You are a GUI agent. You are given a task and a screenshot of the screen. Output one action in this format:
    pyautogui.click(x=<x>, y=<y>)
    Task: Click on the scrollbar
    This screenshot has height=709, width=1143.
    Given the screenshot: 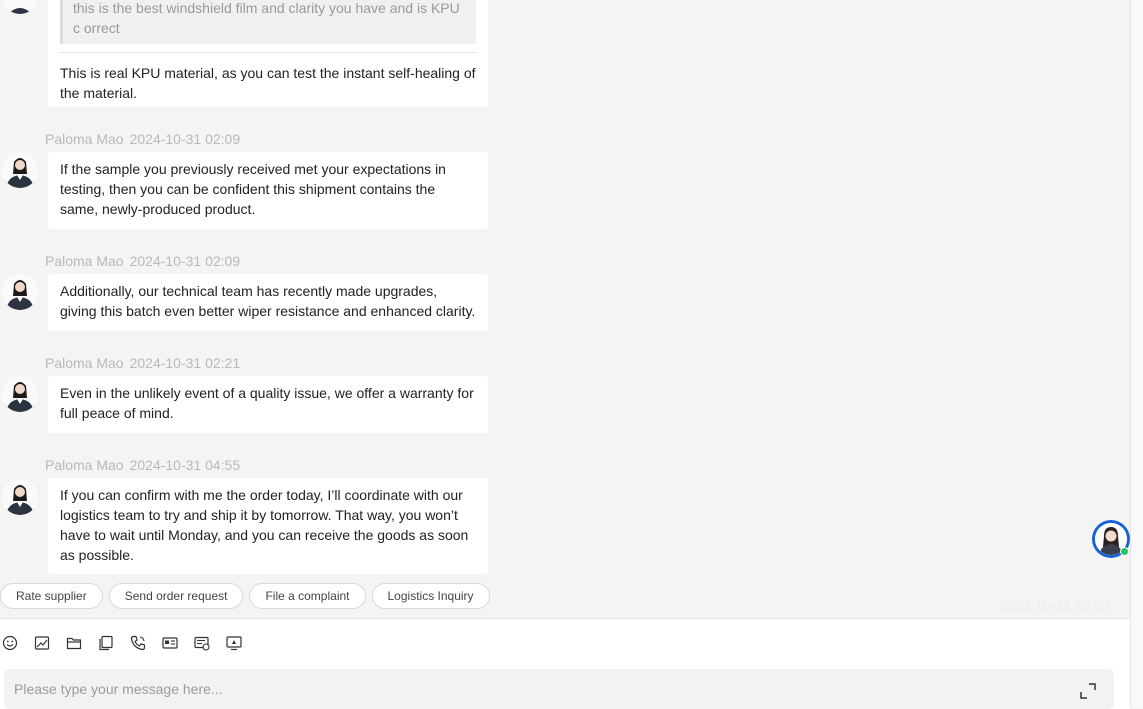 What is the action you would take?
    pyautogui.click(x=1136, y=354)
    